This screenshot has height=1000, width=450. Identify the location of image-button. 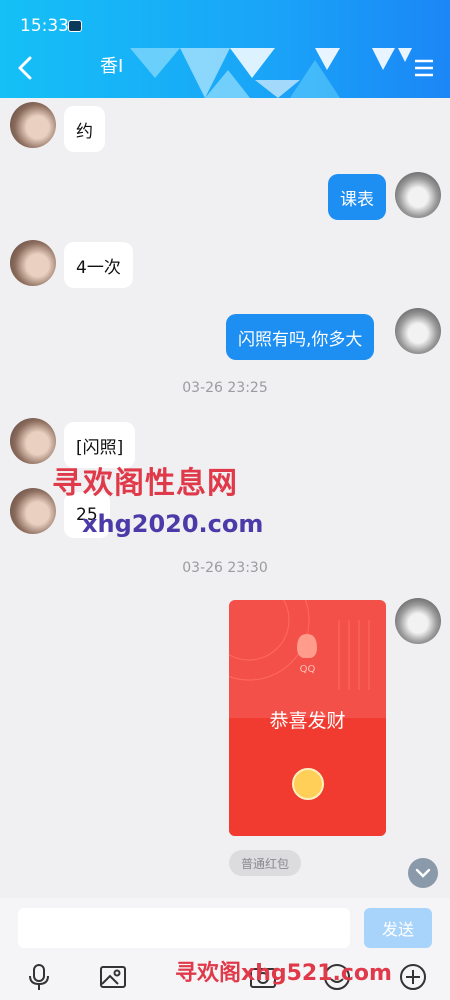
(113, 977).